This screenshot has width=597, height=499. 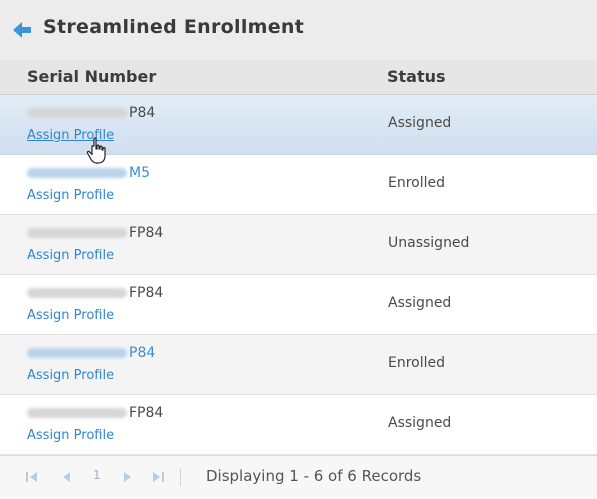 I want to click on page-title: Streamlined Enrollment, so click(x=174, y=27).